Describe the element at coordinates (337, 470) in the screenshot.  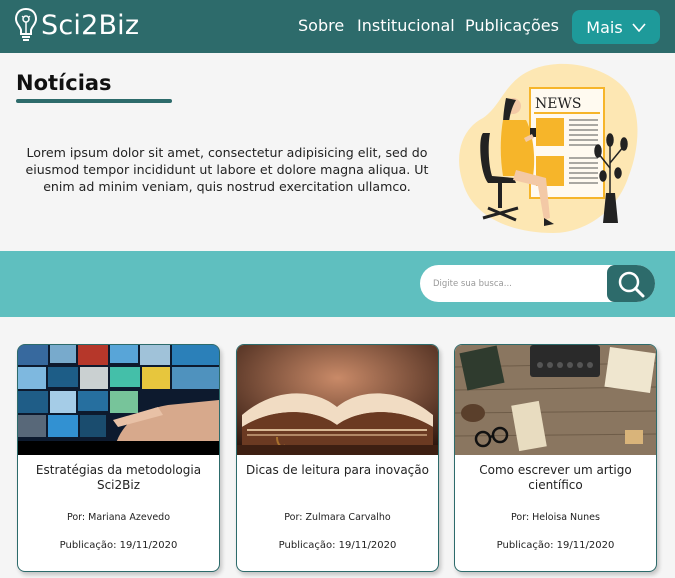
I see `card-title: Dicas de leitura para inovação` at that location.